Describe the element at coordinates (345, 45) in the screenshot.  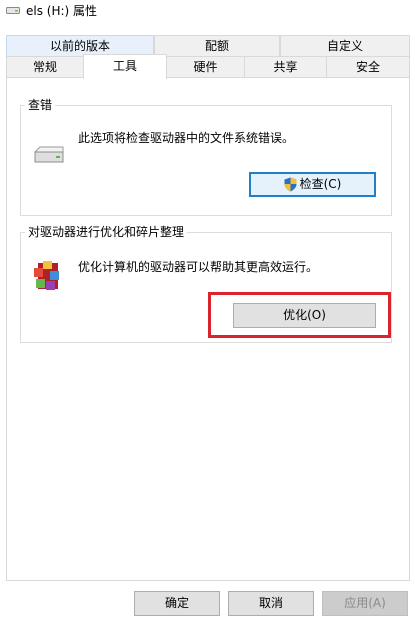
I see `tab-customize: 自定义` at that location.